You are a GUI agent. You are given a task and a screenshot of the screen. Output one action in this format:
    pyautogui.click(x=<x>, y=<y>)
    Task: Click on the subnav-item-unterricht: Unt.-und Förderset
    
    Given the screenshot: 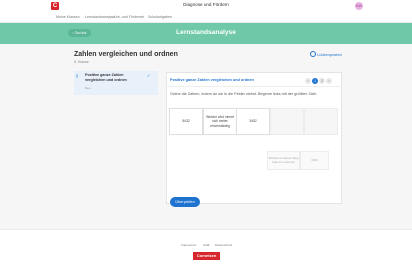 What is the action you would take?
    pyautogui.click(x=129, y=17)
    